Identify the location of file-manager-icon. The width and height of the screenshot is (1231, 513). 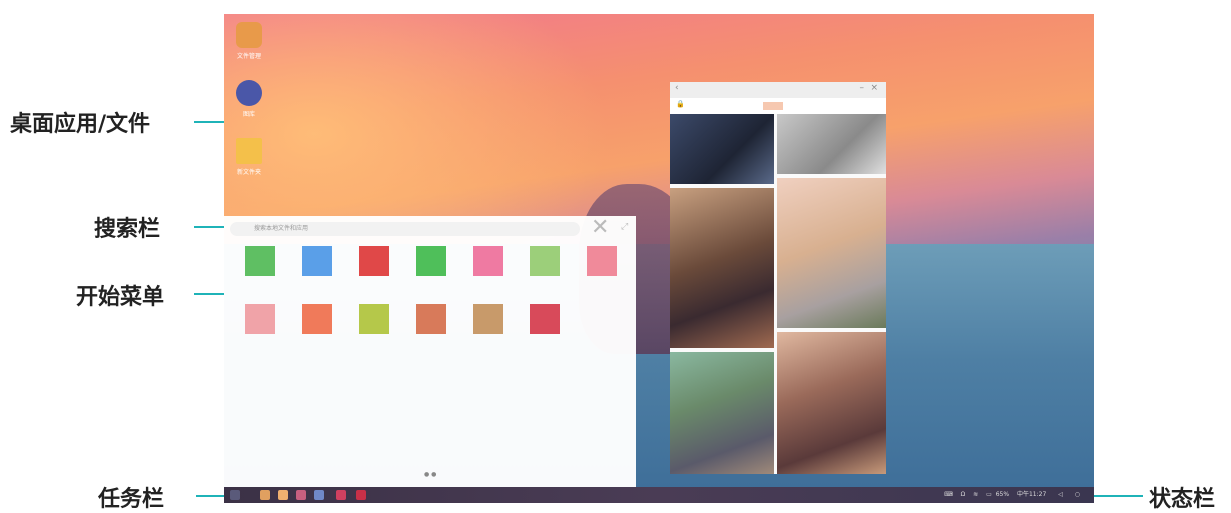
(249, 35).